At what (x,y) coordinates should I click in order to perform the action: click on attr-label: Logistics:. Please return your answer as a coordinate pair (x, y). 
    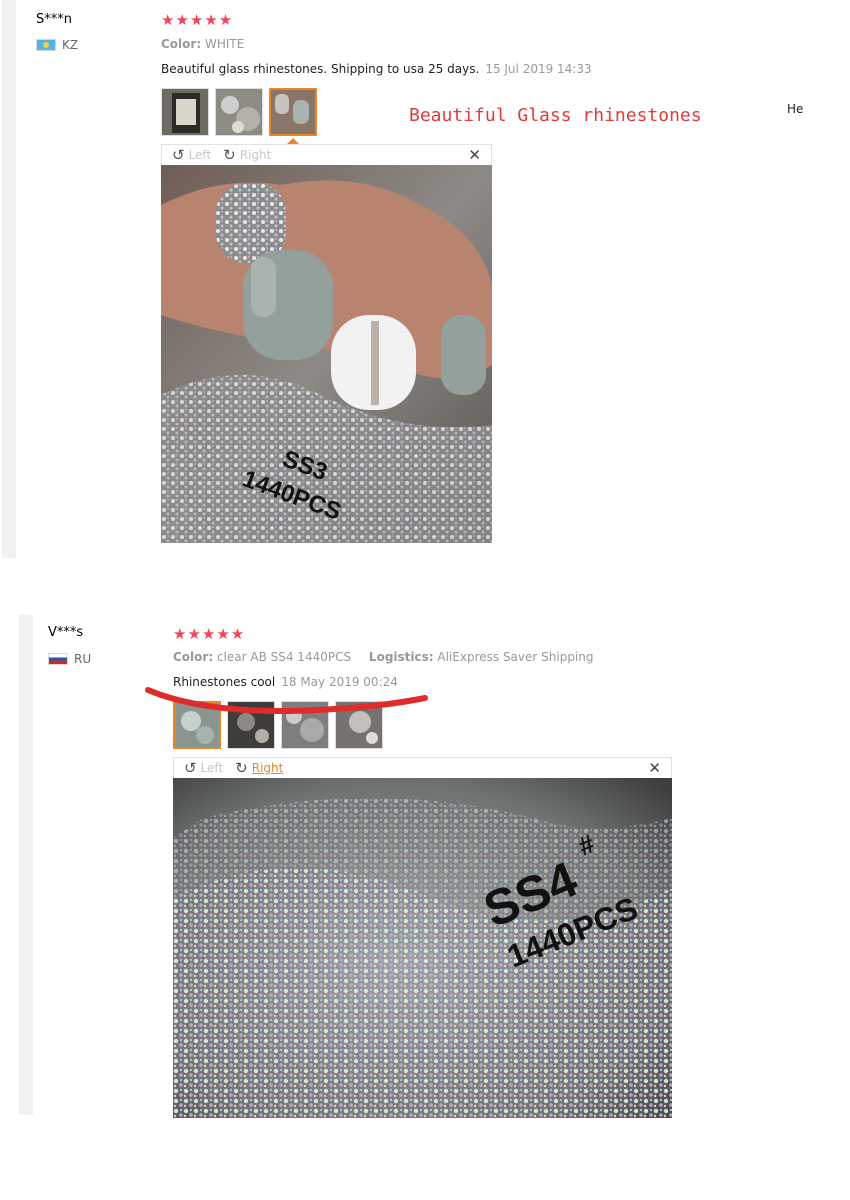
    Looking at the image, I should click on (401, 657).